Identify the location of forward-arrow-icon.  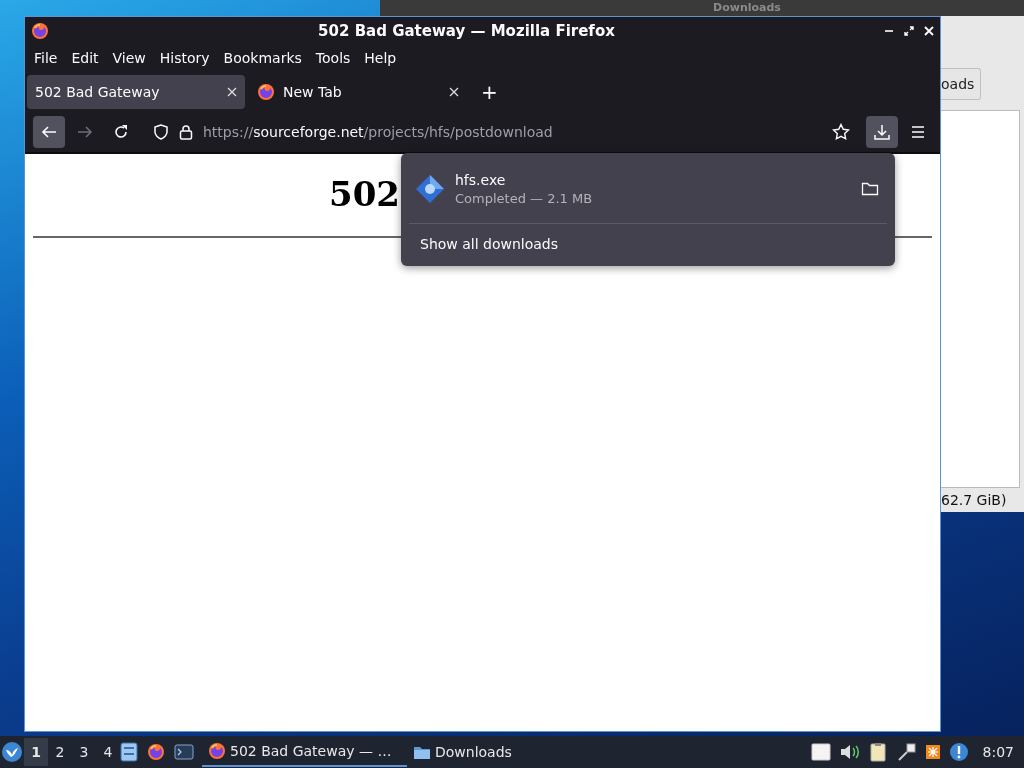
(85, 132).